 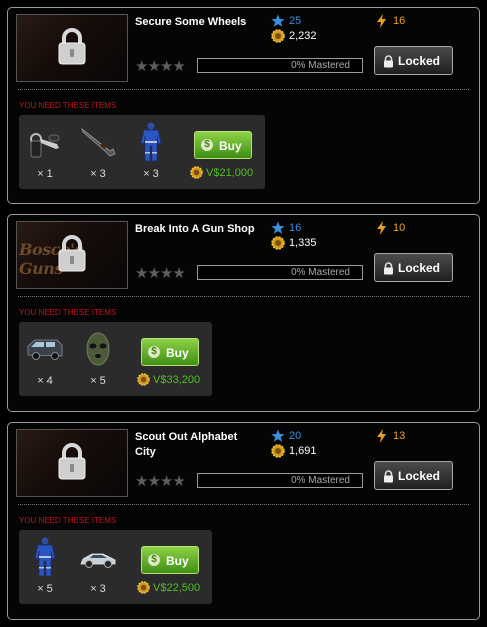 What do you see at coordinates (45, 174) in the screenshot?
I see `item-quantity: × 1` at bounding box center [45, 174].